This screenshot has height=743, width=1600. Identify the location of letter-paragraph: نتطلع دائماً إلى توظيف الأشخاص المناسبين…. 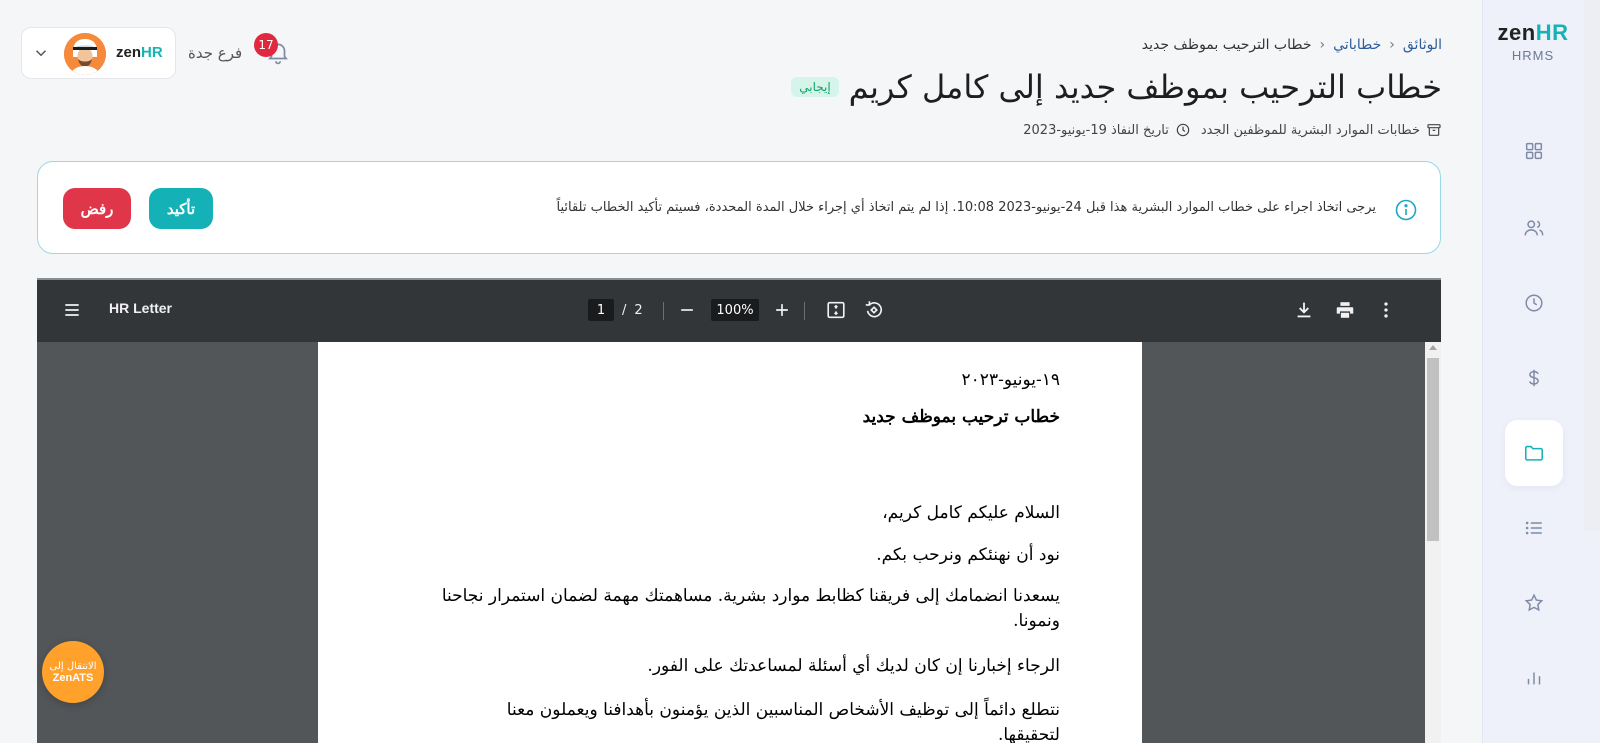
(783, 721).